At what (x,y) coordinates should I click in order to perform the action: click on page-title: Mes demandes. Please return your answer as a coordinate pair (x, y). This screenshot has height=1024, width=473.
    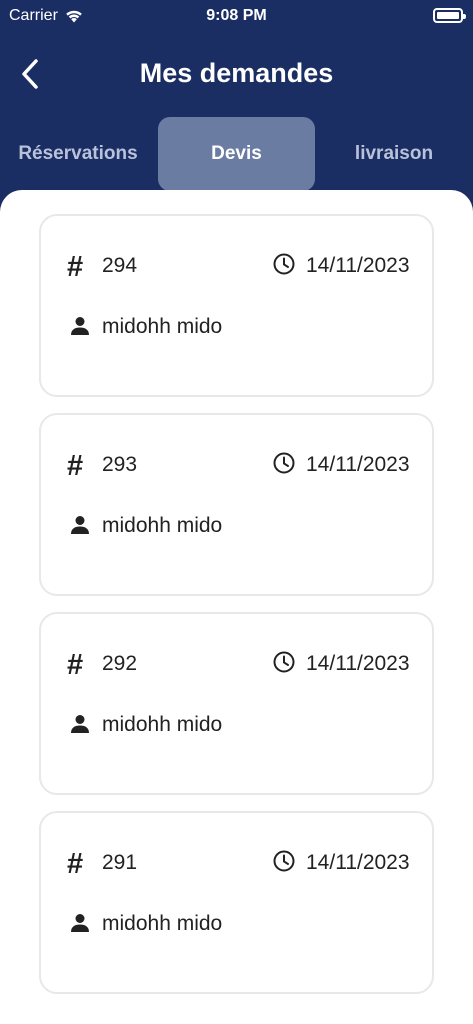
    Looking at the image, I should click on (236, 73).